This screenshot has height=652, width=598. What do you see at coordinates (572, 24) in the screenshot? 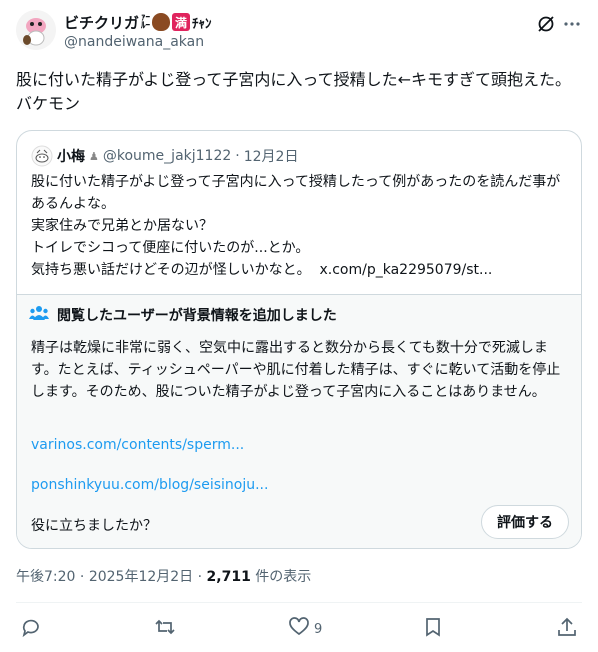
I see `more-icon` at bounding box center [572, 24].